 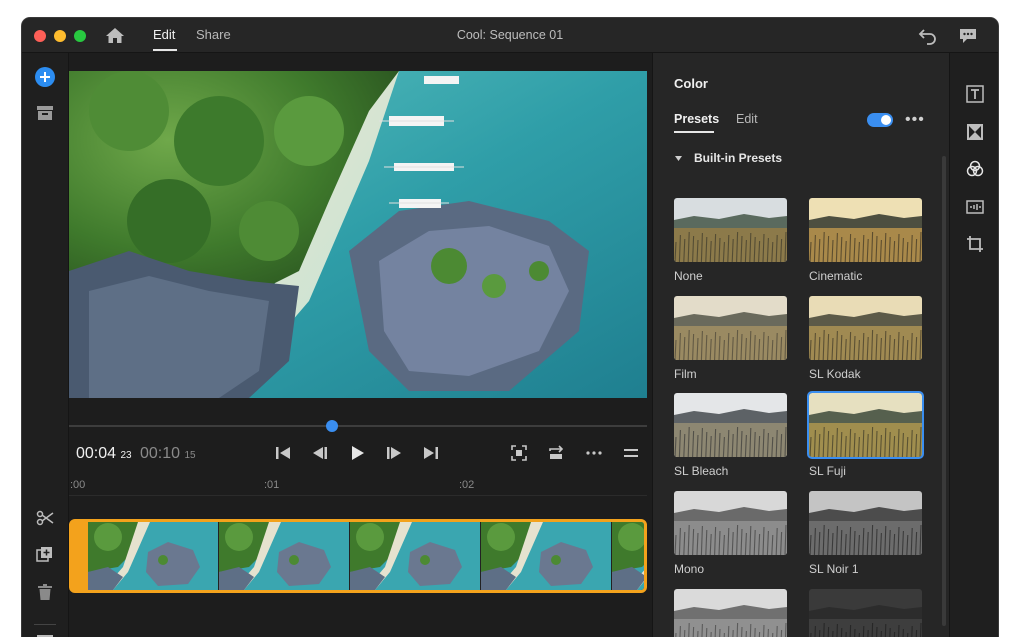 What do you see at coordinates (968, 36) in the screenshot?
I see `chat-icon` at bounding box center [968, 36].